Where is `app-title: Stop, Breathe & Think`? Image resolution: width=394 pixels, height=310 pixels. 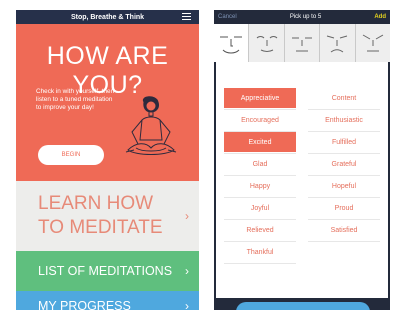 app-title: Stop, Breathe & Think is located at coordinates (107, 17).